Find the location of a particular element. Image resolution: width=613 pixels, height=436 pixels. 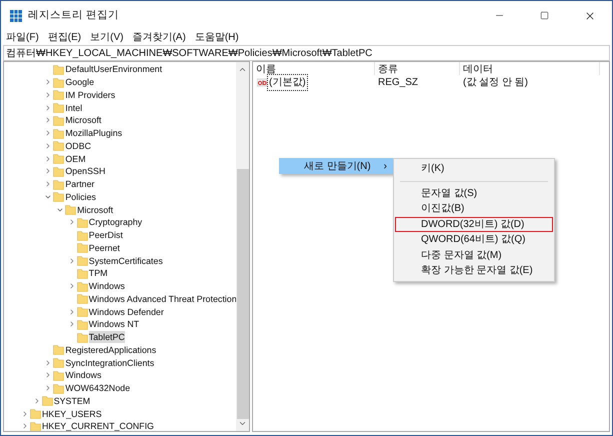

tree-item: Windows Defender is located at coordinates (126, 312).